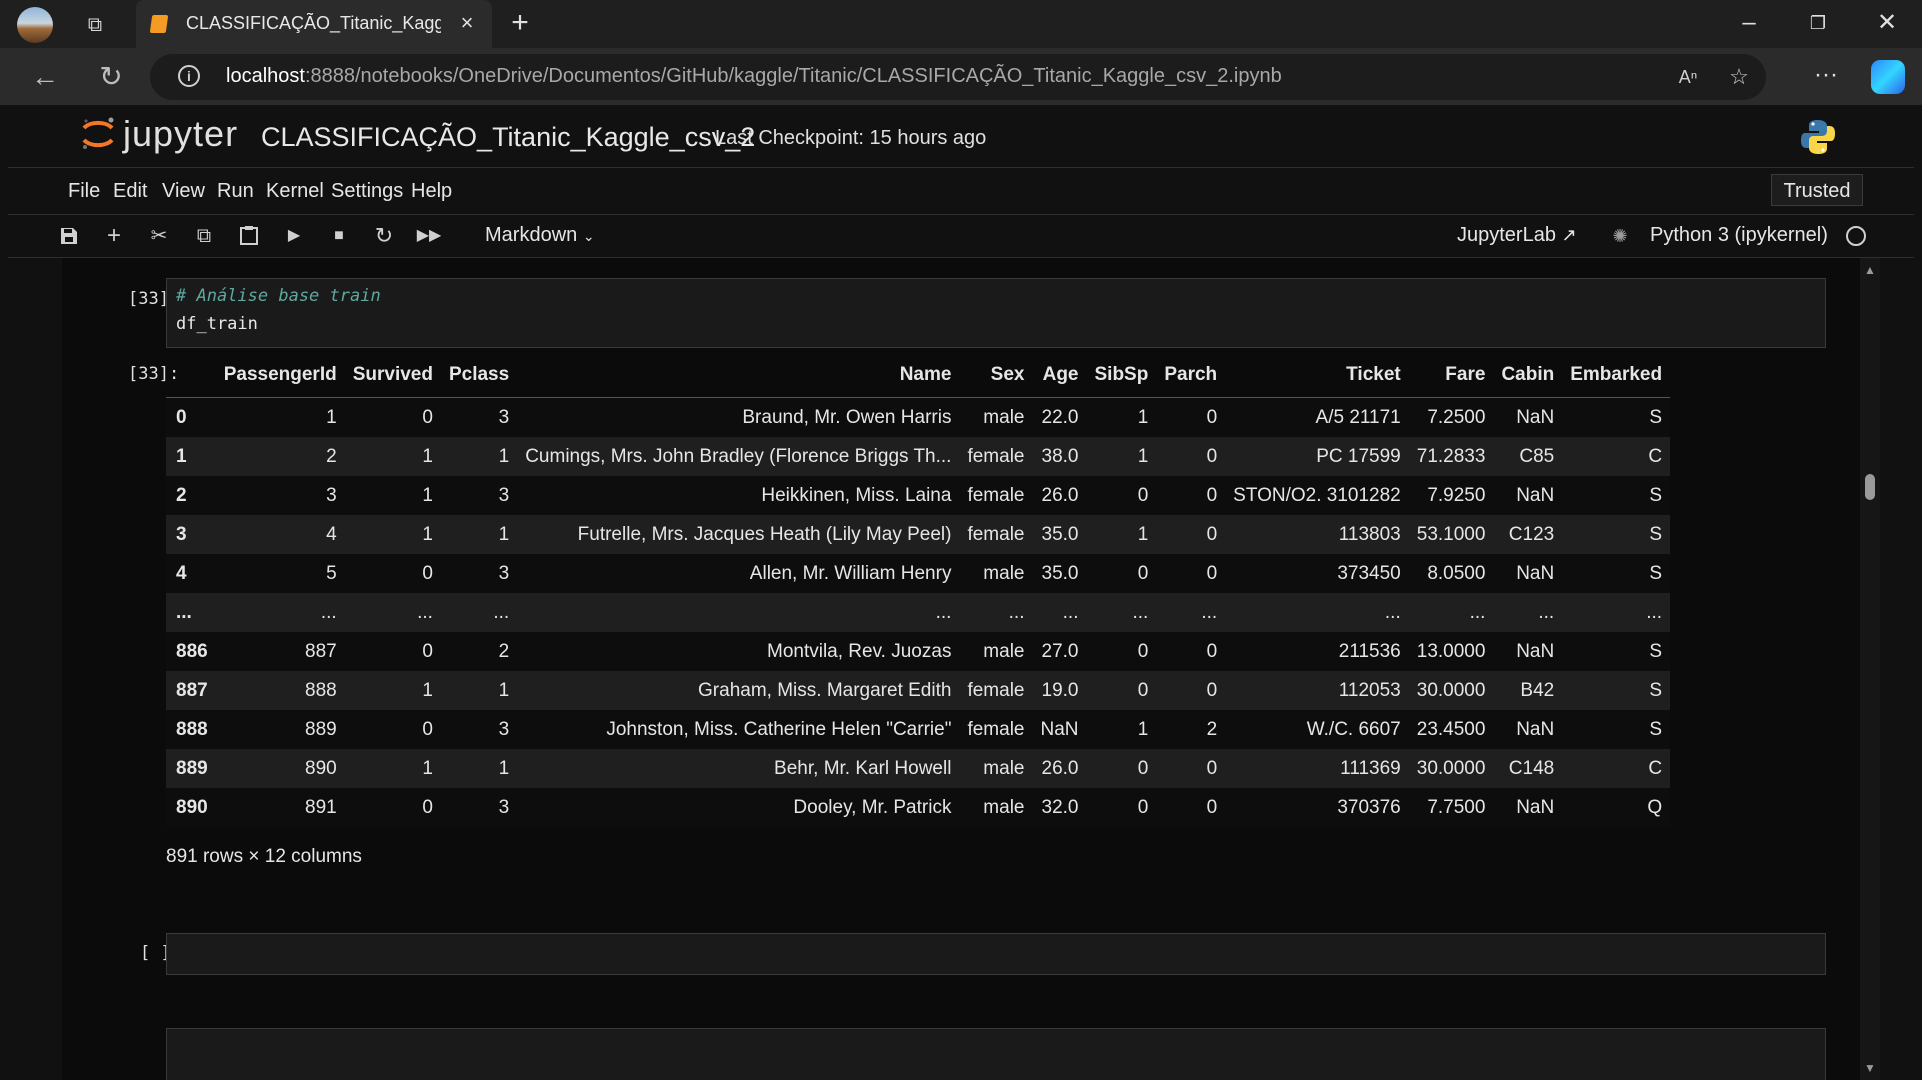 Image resolution: width=1922 pixels, height=1080 pixels. I want to click on browser-tab-active: CLASSIFICAÇÃO_Titanic_Kaggle_ ×, so click(314, 24).